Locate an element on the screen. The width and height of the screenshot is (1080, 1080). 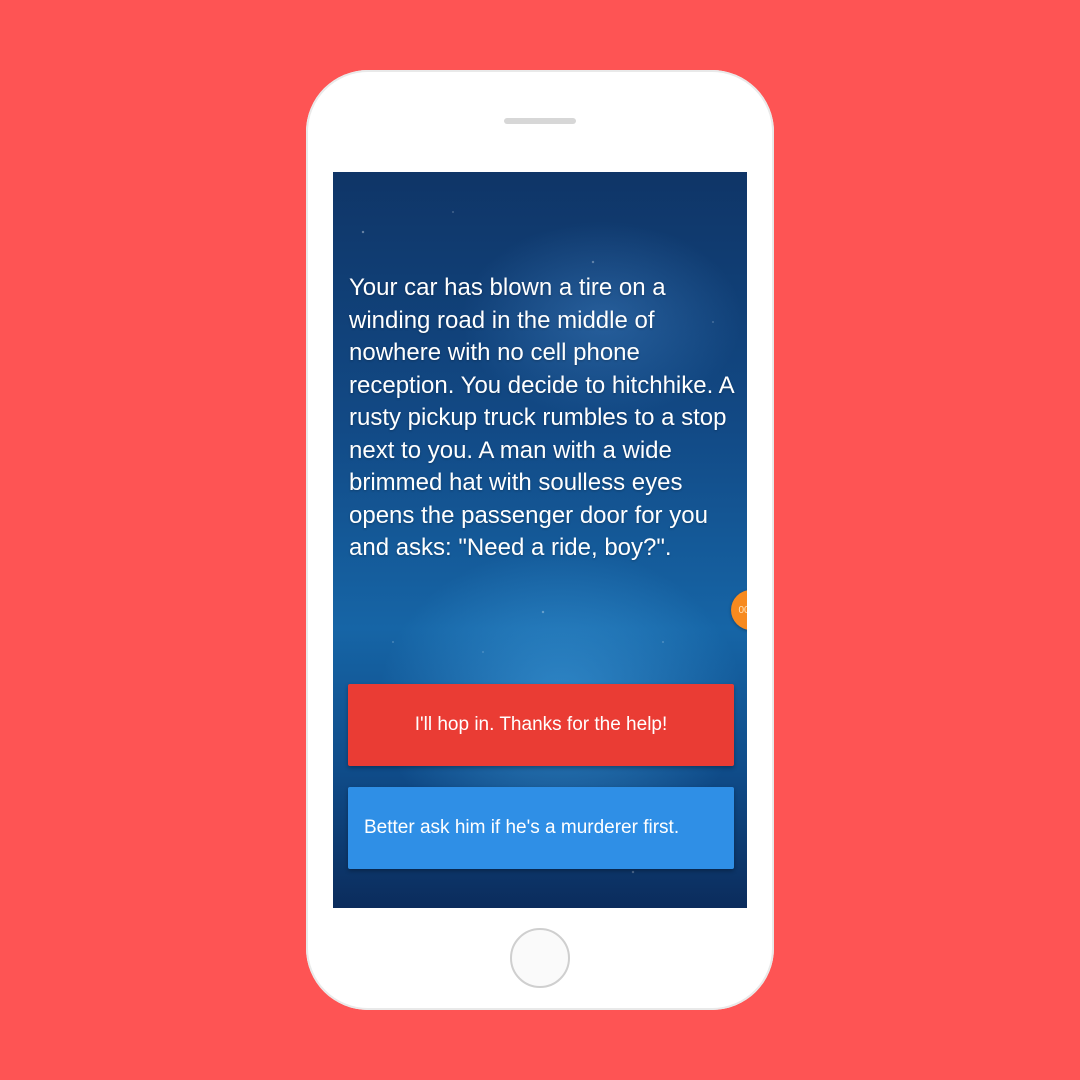
choice-button-hop-in: I'll hop in. Thanks for the help! is located at coordinates (541, 725).